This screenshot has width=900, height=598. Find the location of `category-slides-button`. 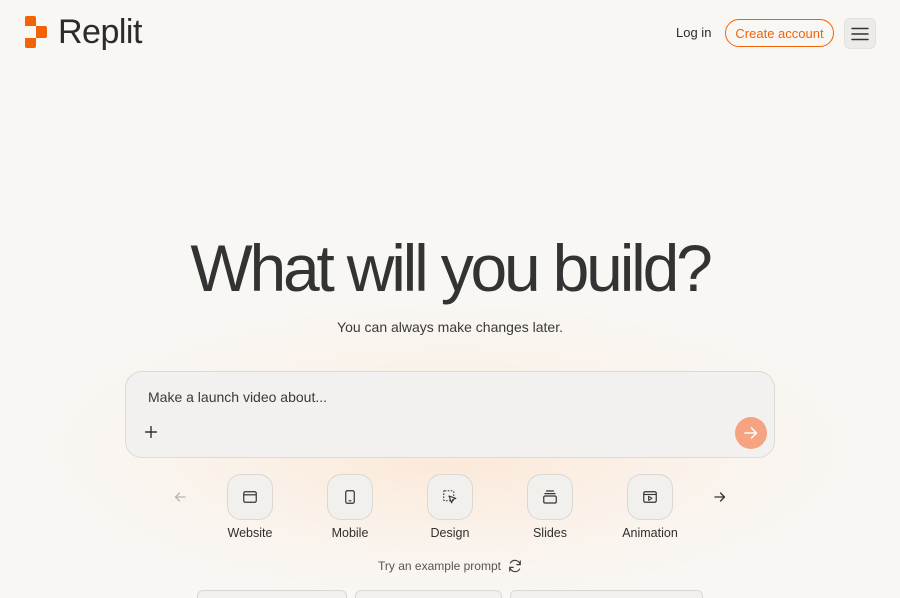

category-slides-button is located at coordinates (550, 497).